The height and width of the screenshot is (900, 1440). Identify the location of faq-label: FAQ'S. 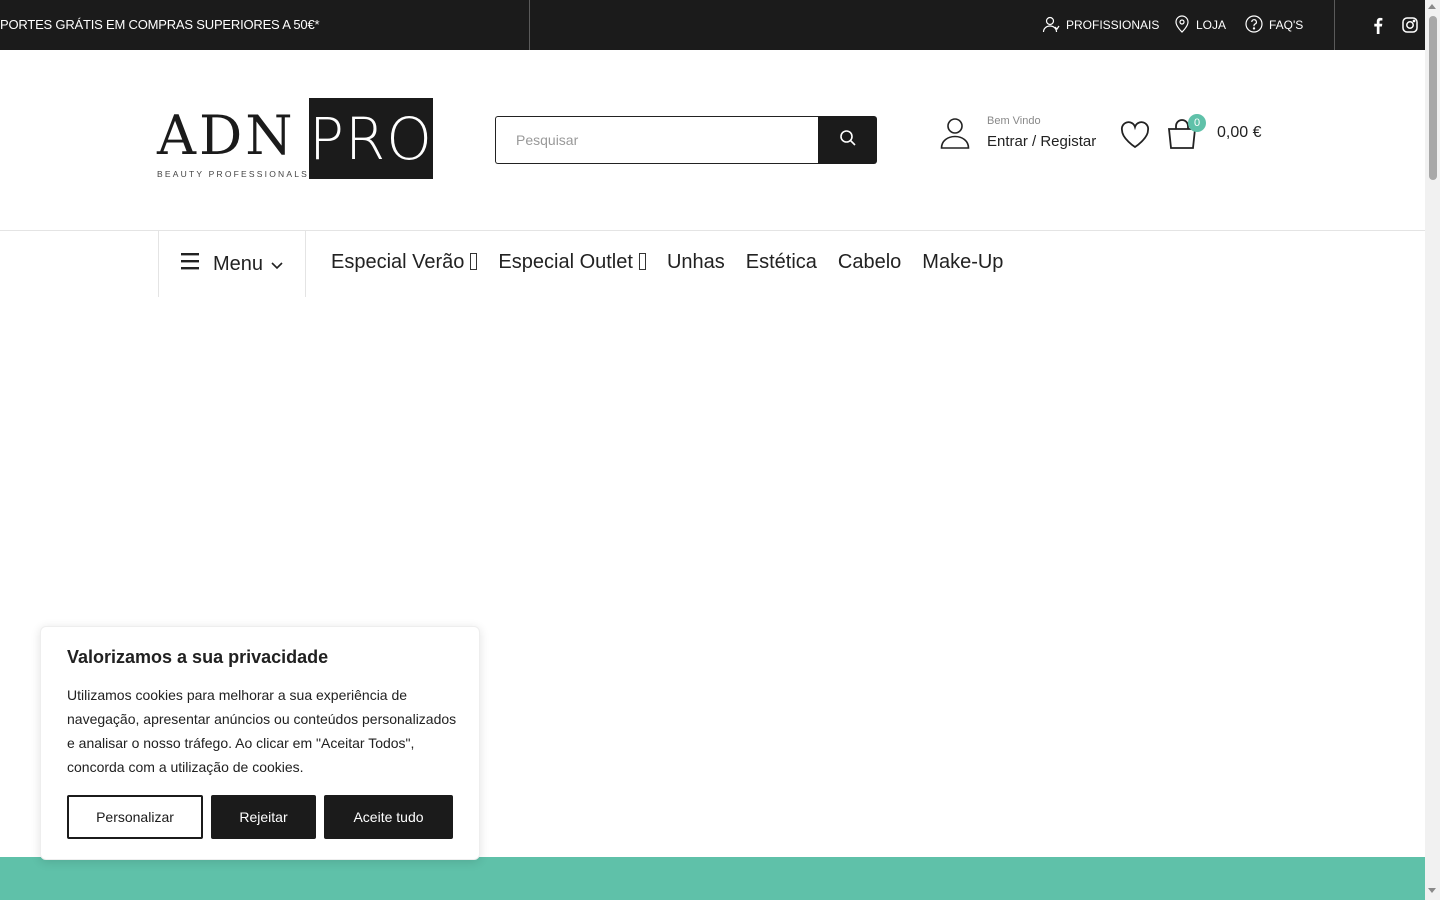
(1286, 25).